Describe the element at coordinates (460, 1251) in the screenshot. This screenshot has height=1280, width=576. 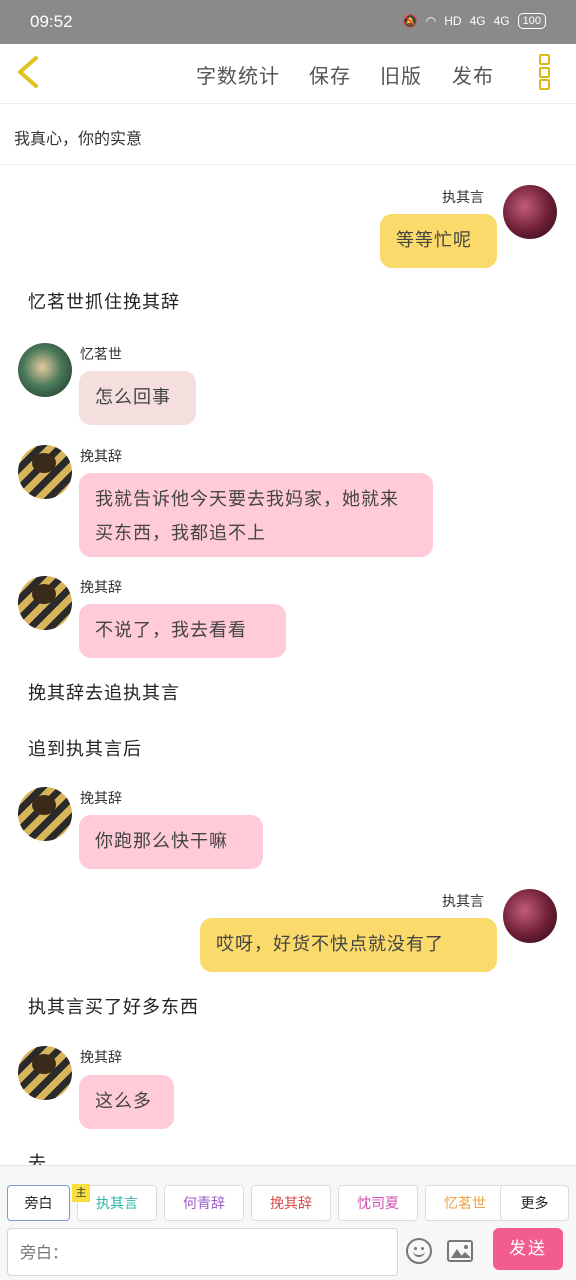
I see `image-icon` at that location.